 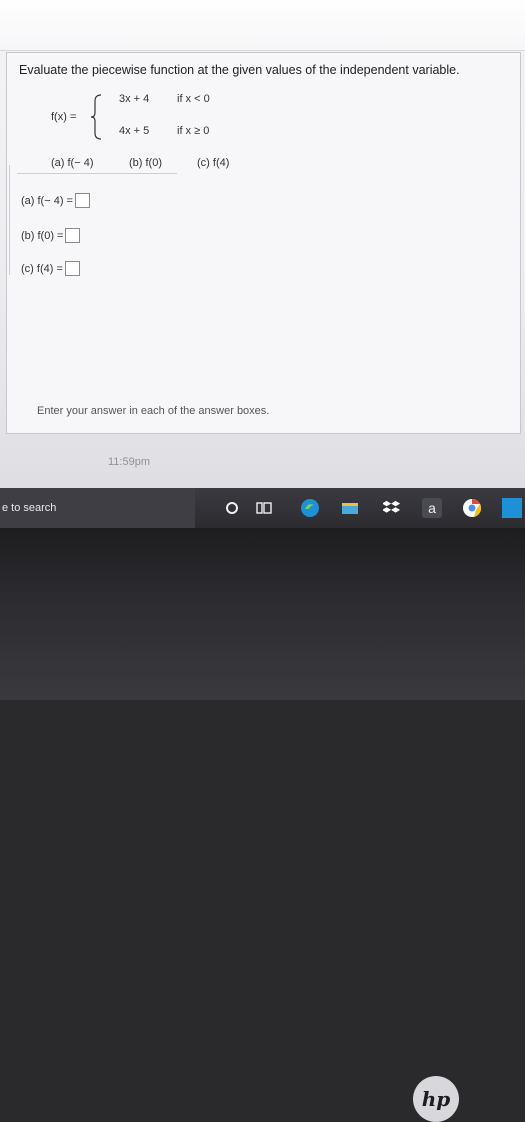 I want to click on taskbar-search: e to search, so click(x=97, y=508).